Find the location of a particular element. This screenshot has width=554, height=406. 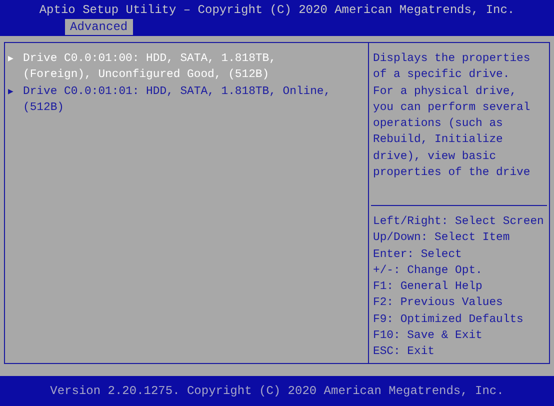

key-help-line: Left/Right: Select Screen is located at coordinates (459, 222).